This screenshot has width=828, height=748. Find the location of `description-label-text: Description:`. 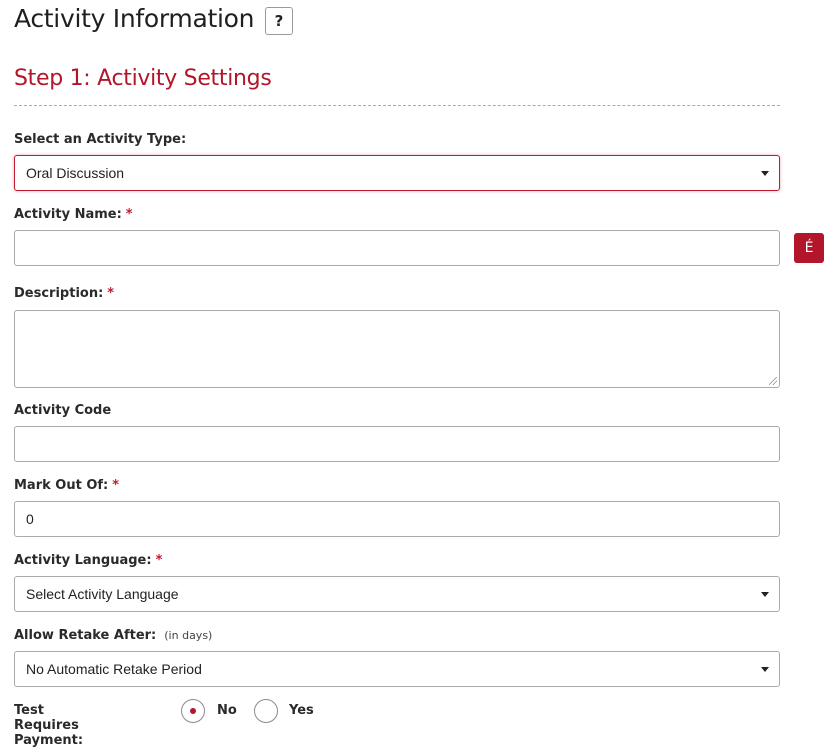

description-label-text: Description: is located at coordinates (59, 293).